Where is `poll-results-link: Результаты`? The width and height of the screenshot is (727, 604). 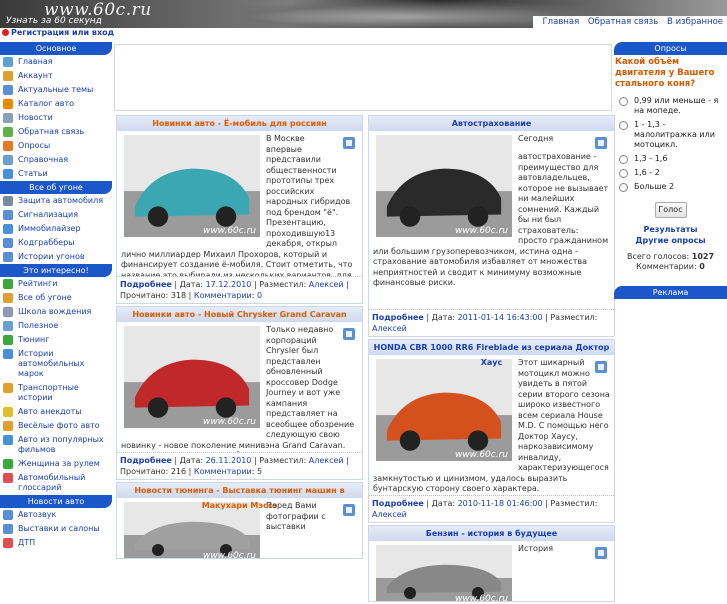
poll-results-link: Результаты is located at coordinates (671, 229).